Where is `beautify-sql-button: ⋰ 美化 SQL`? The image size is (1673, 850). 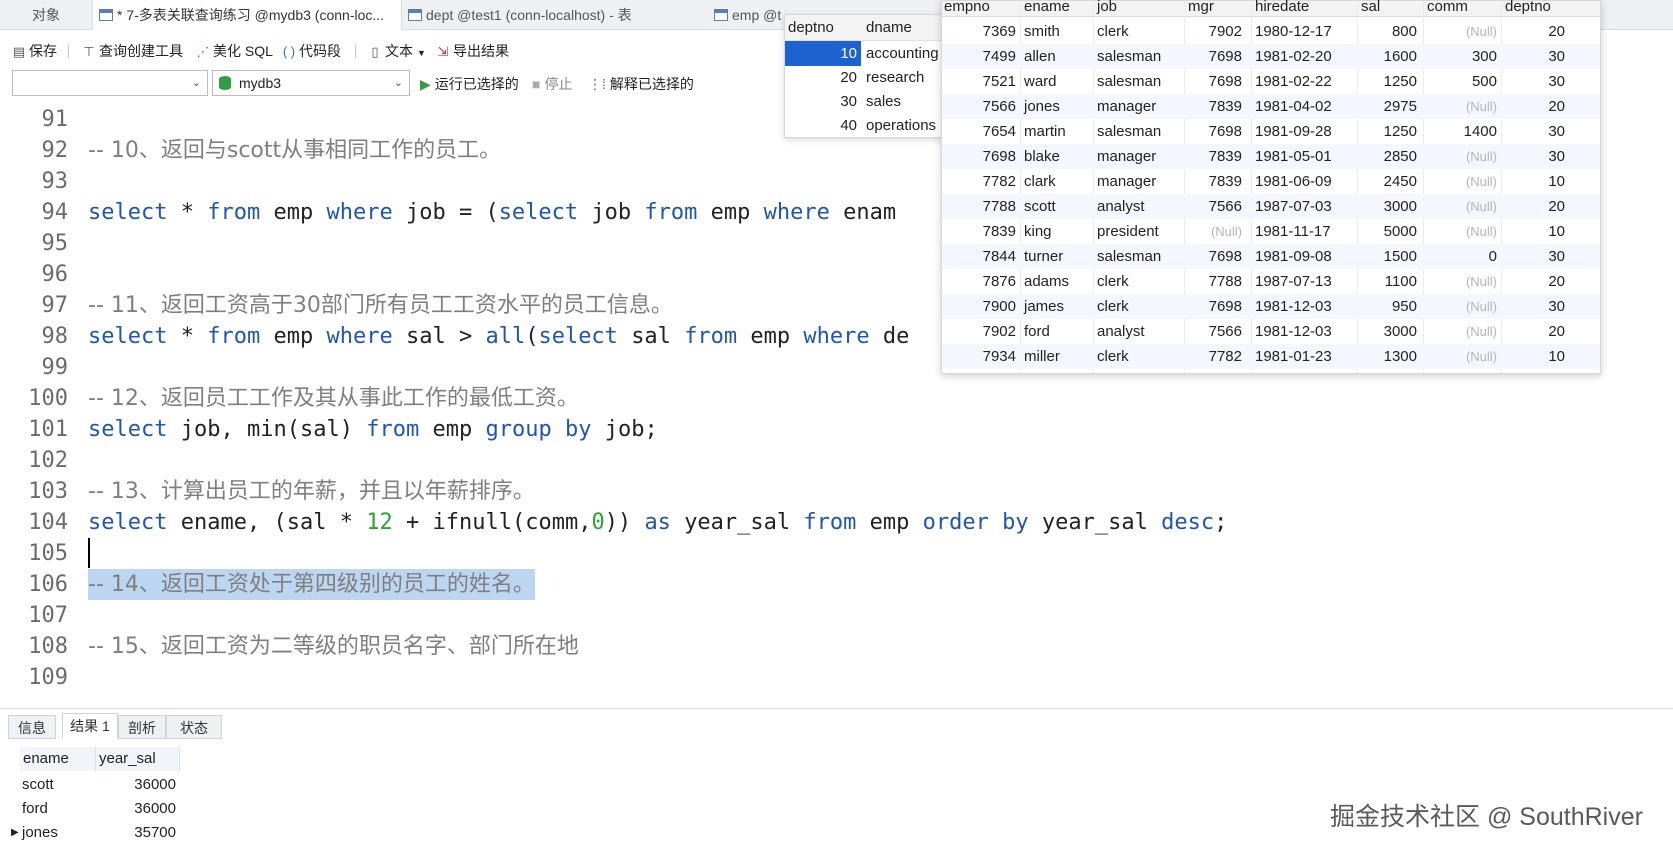
beautify-sql-button: ⋰ 美化 SQL is located at coordinates (234, 51).